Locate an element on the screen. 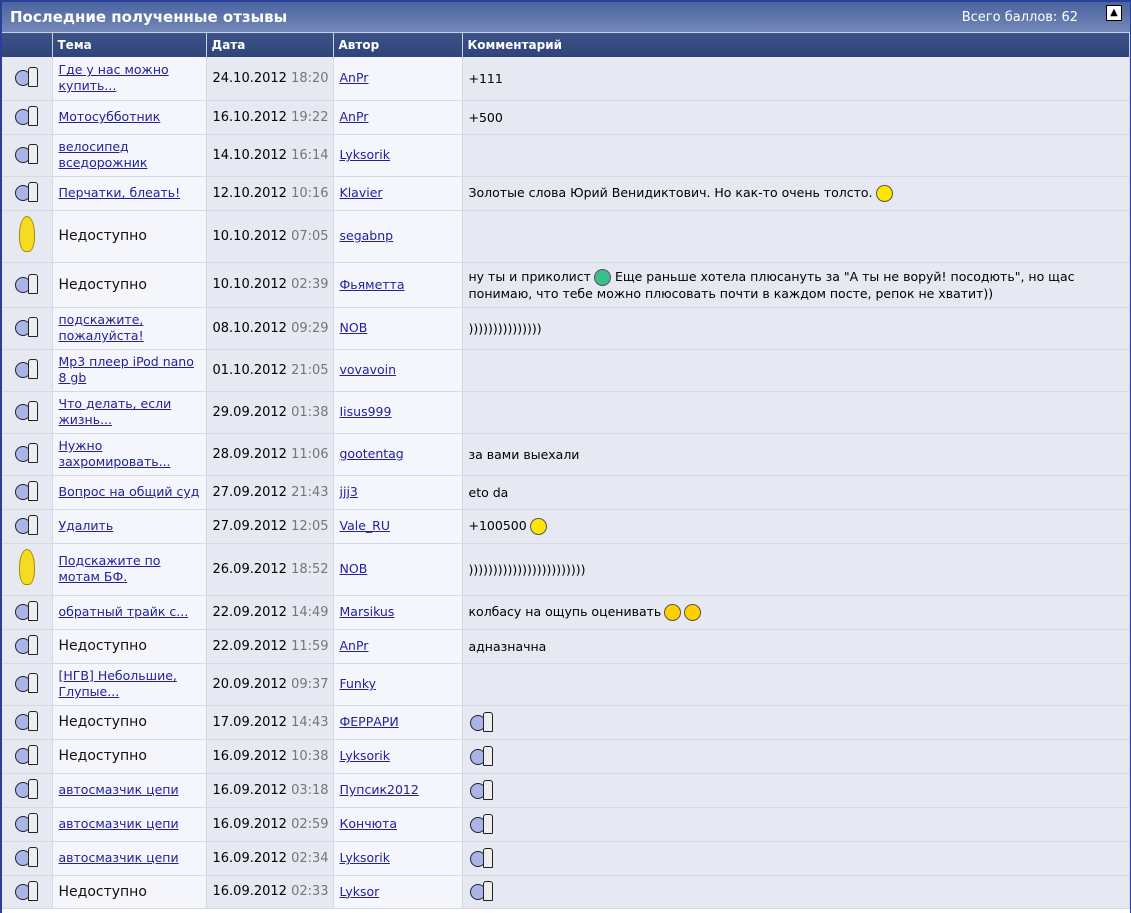  topic-link: Мотосубботник is located at coordinates (110, 116).